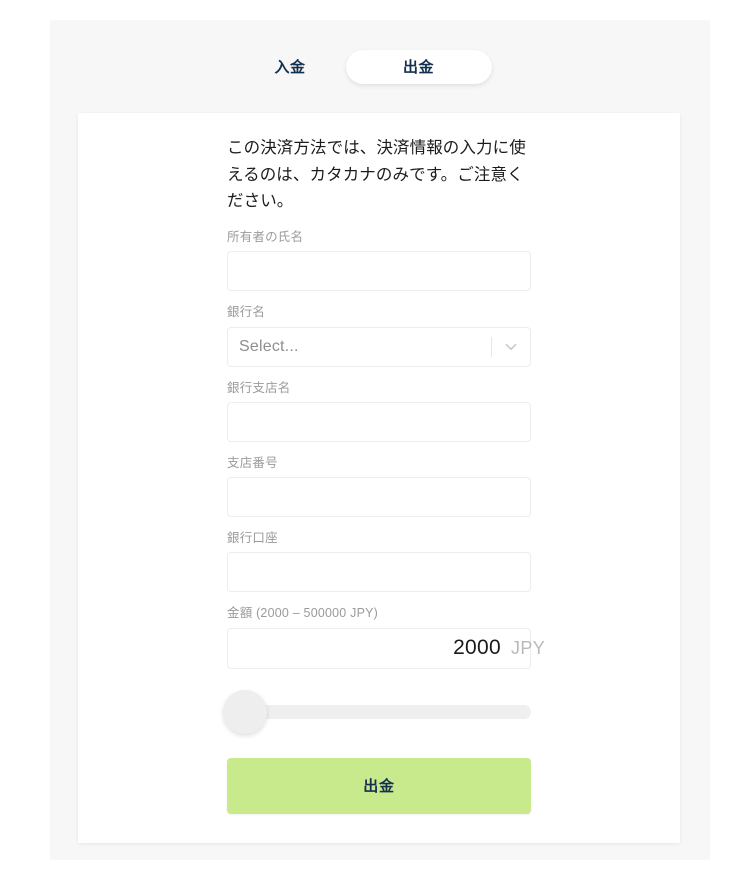  Describe the element at coordinates (303, 613) in the screenshot. I see `label-amount: 金額 (2000 – 500000 JPY)` at that location.